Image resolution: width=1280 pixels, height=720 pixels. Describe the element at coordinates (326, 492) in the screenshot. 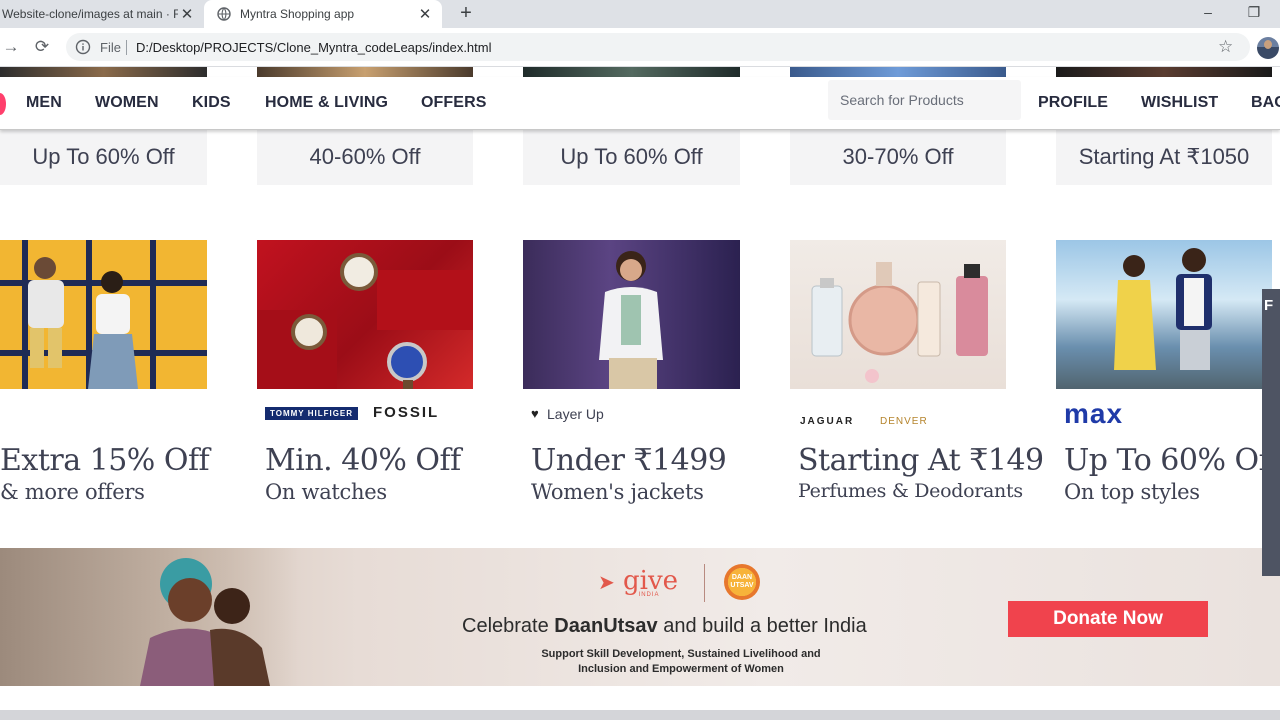

I see `offer-subtitle: On watches` at that location.